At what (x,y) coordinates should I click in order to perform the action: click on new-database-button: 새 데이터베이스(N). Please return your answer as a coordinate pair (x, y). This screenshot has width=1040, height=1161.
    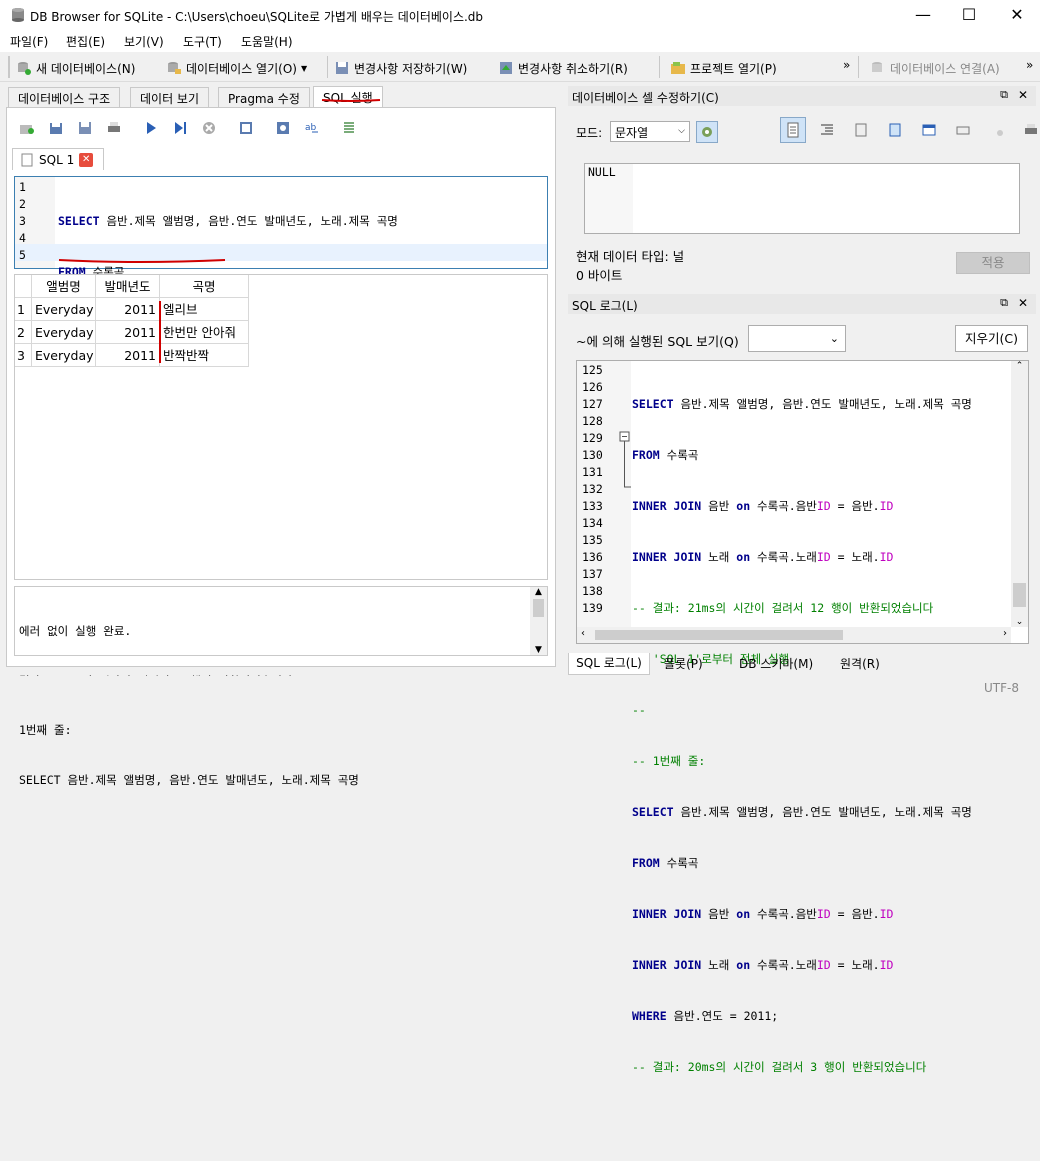
    Looking at the image, I should click on (75, 68).